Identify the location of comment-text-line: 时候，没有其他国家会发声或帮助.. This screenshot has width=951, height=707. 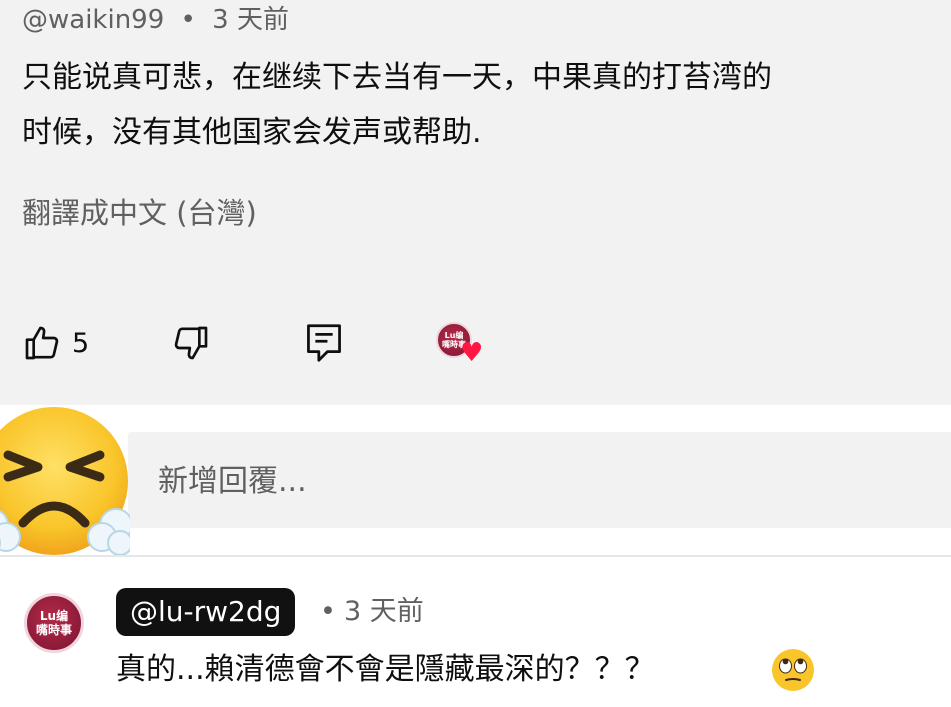
(252, 132).